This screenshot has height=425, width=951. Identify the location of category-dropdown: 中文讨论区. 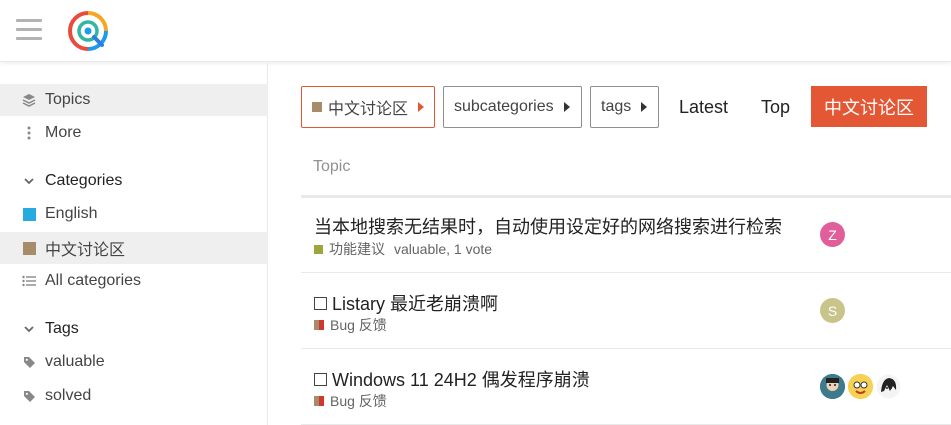
(368, 107).